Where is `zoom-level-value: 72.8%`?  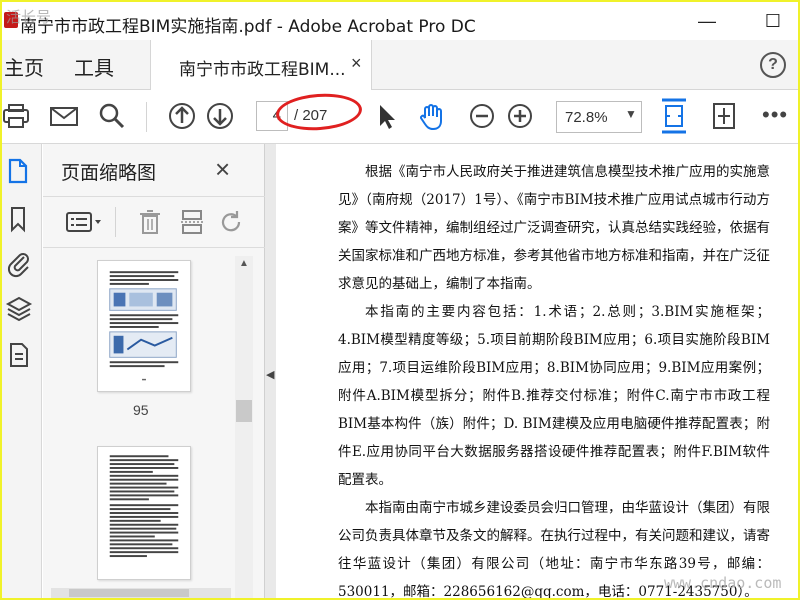 zoom-level-value: 72.8% is located at coordinates (586, 117).